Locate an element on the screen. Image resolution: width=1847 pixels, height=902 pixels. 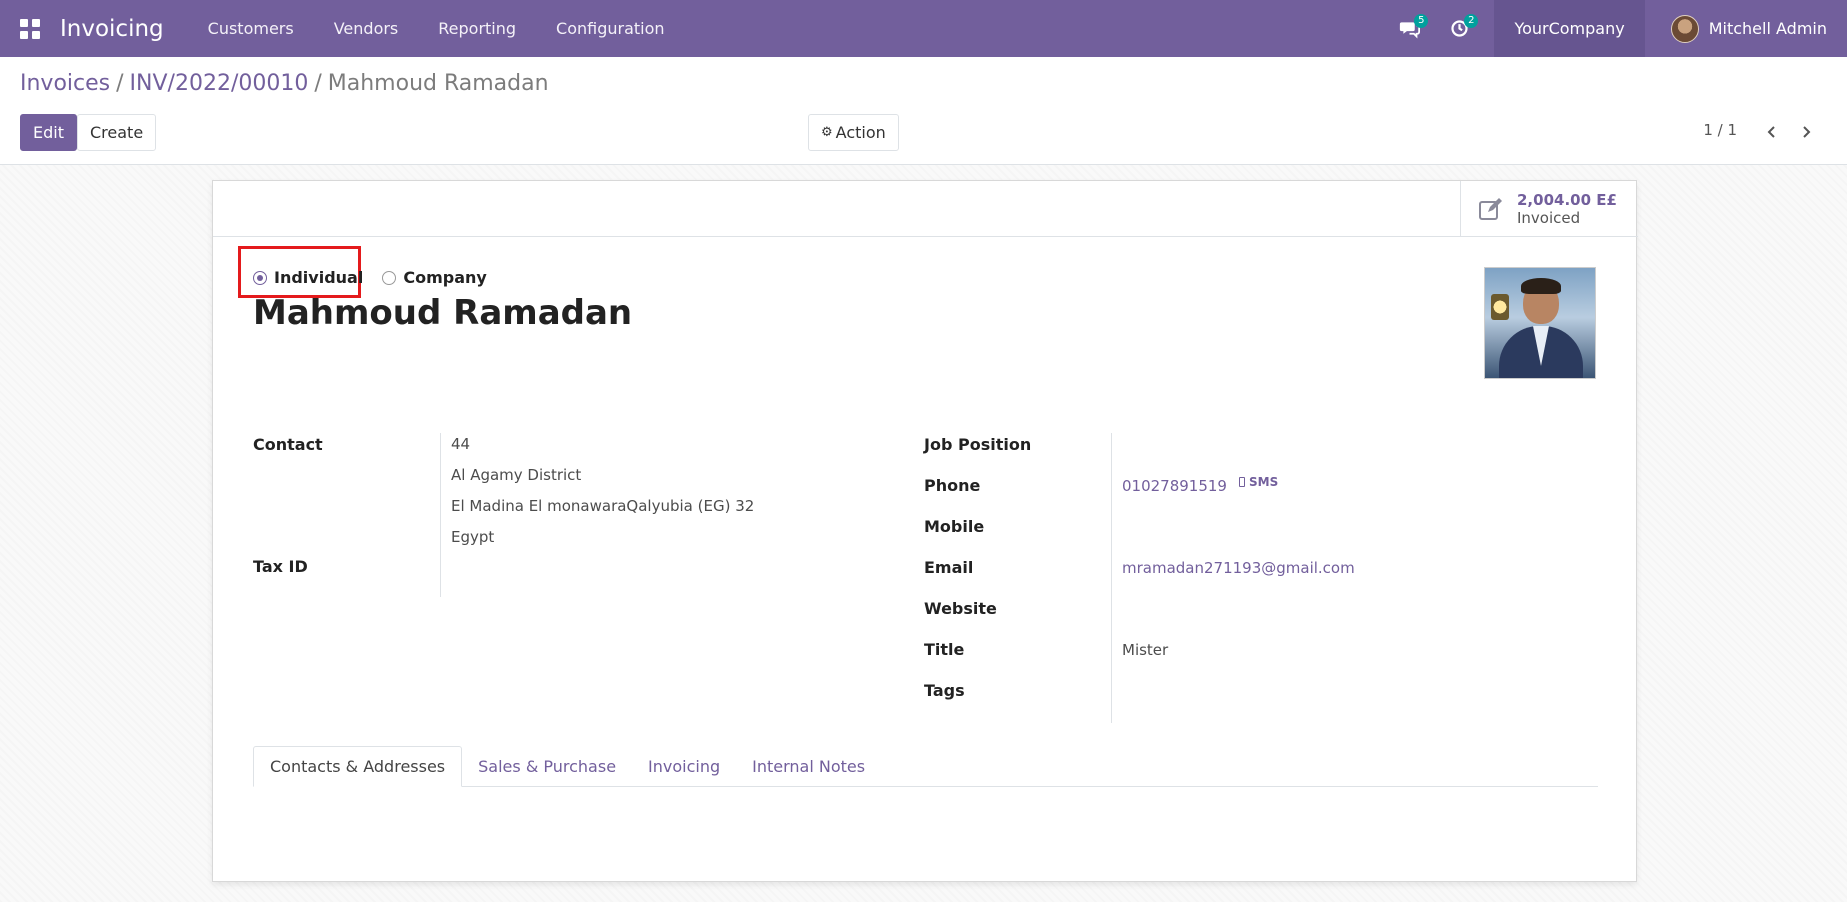
title-label: Title is located at coordinates (944, 649).